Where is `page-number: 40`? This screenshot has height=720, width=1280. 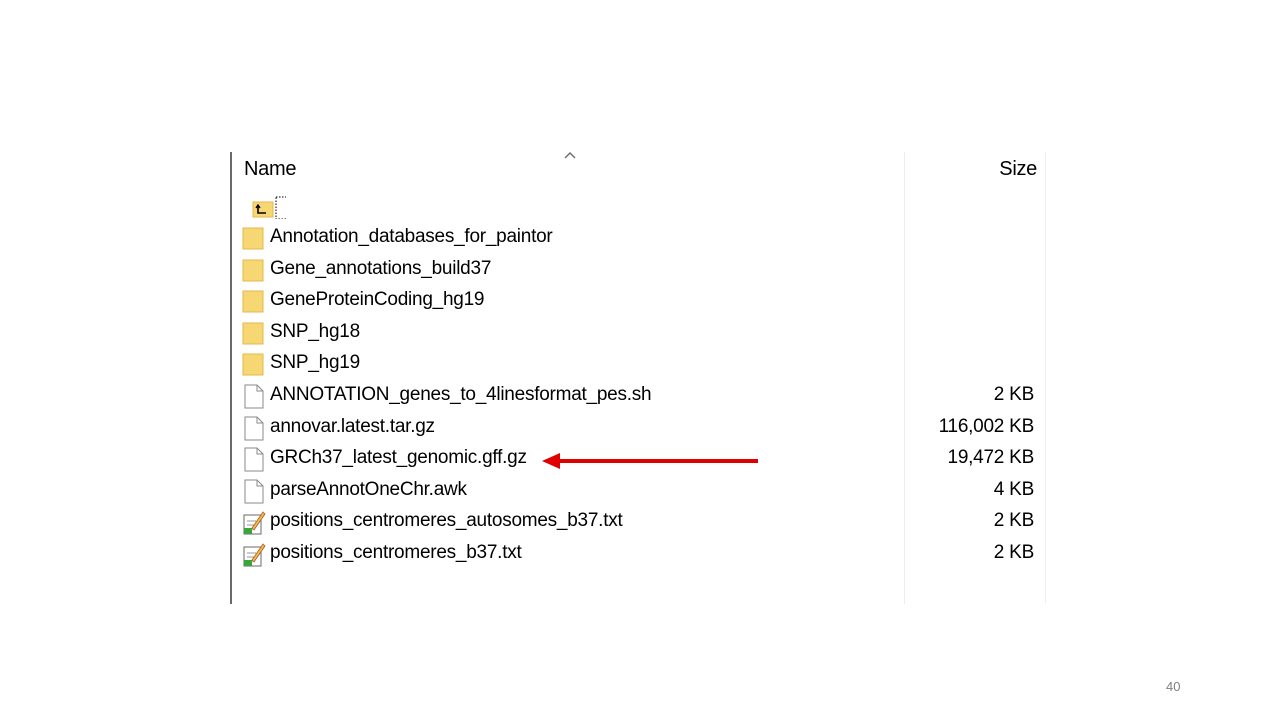 page-number: 40 is located at coordinates (1173, 686).